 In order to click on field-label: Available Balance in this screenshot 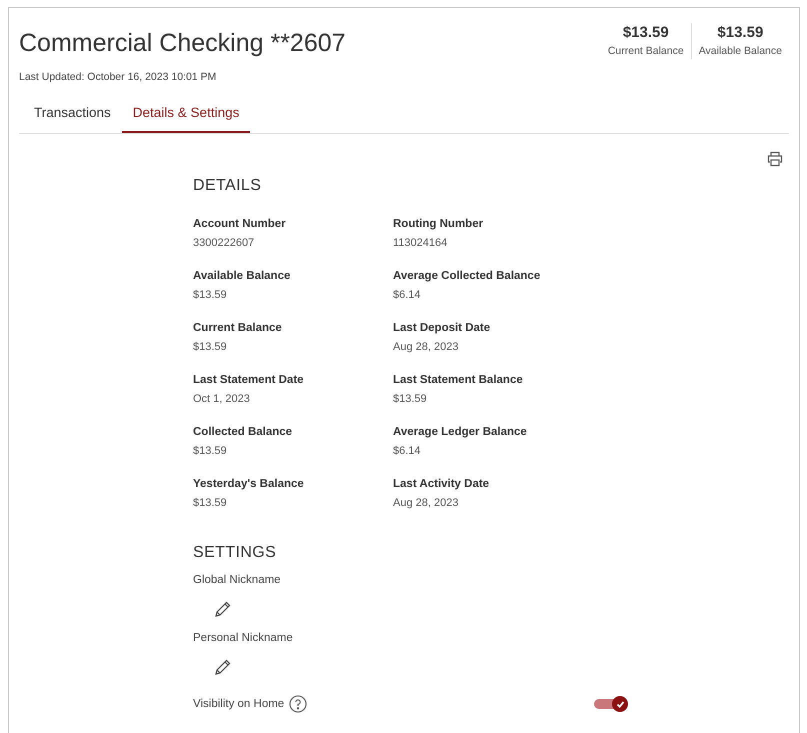, I will do `click(242, 276)`.